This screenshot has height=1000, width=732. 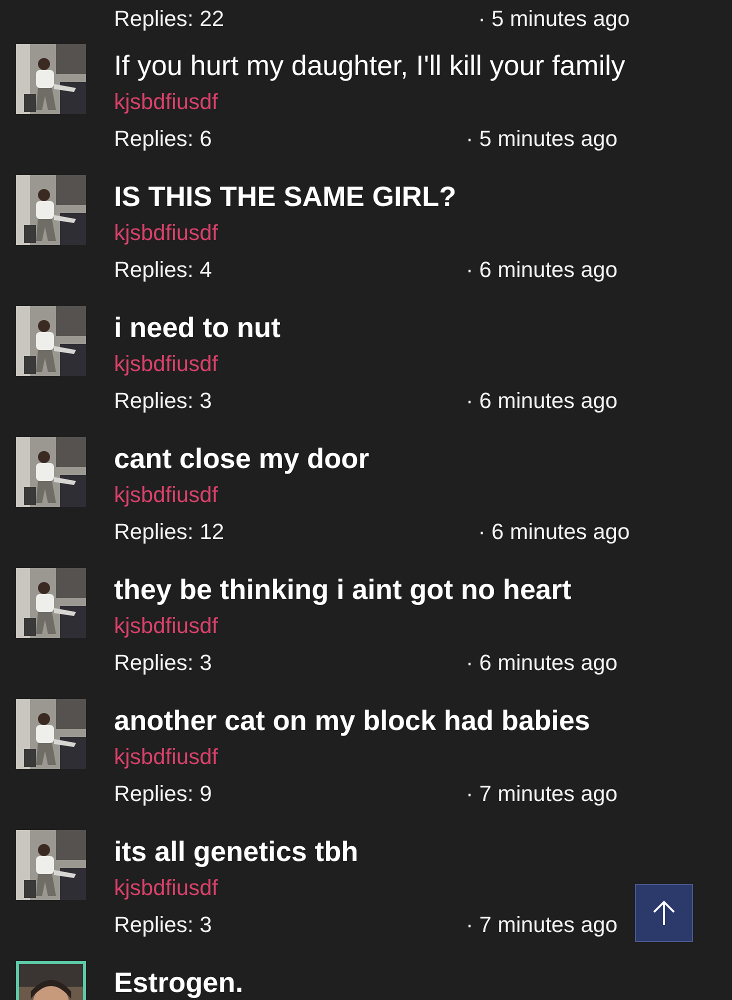 What do you see at coordinates (163, 270) in the screenshot?
I see `reply-count: Replies: 4` at bounding box center [163, 270].